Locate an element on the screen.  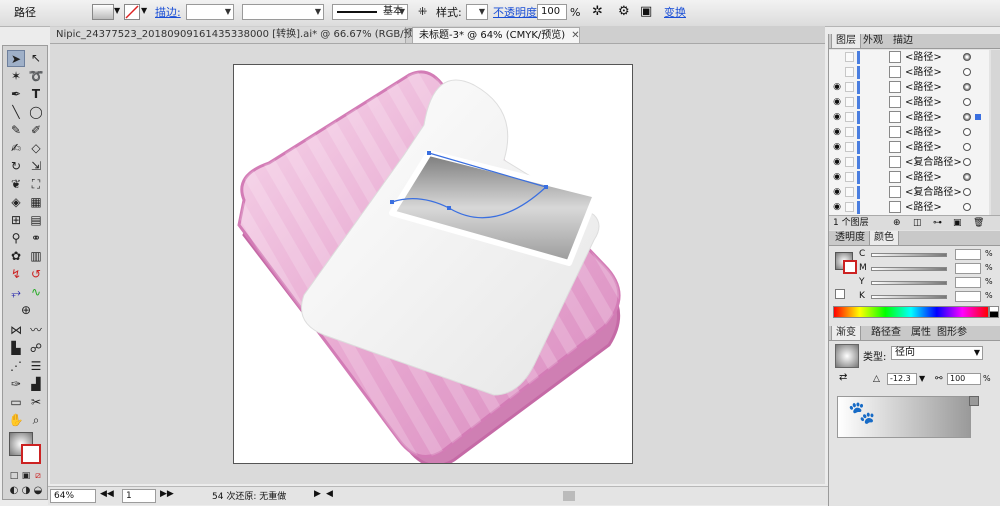
brush-definition-select: 基本 ▼ is located at coordinates (370, 12).